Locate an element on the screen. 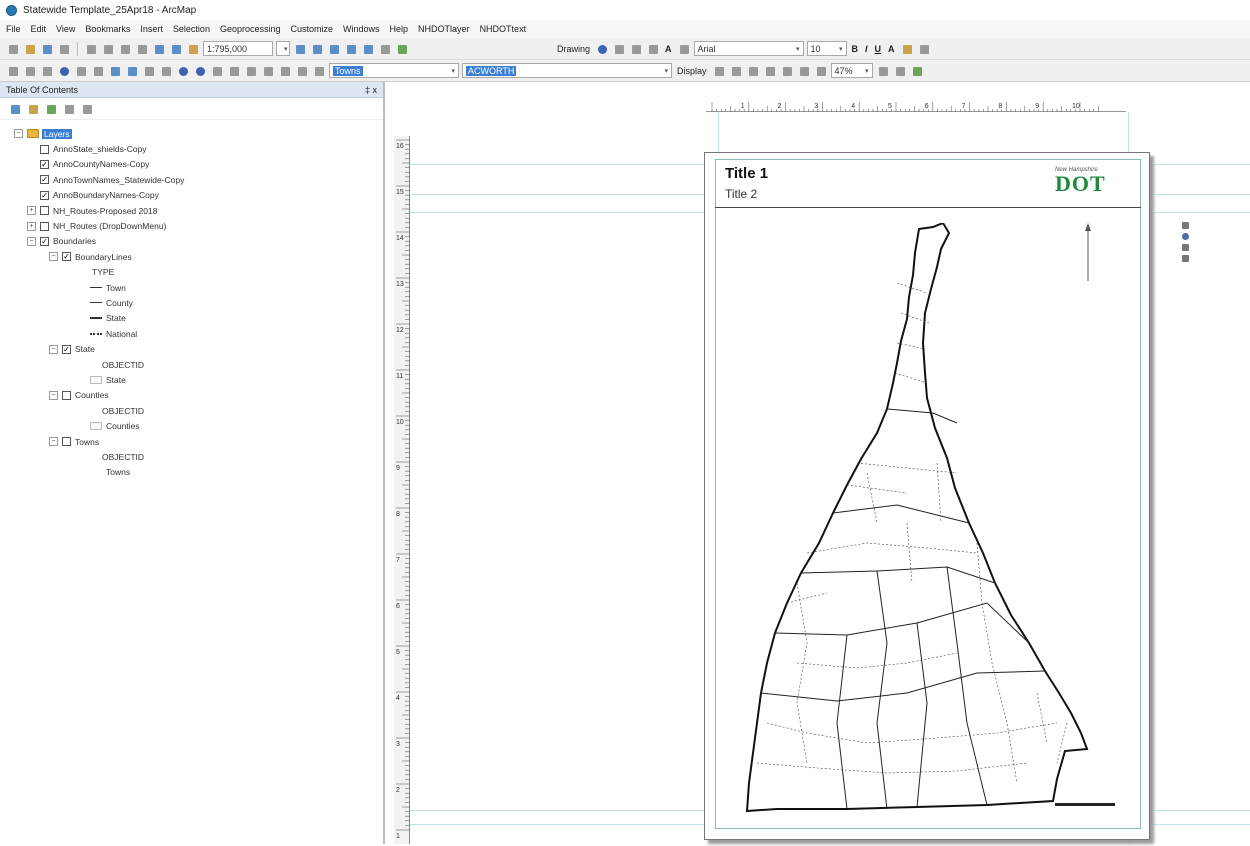 This screenshot has width=1250, height=846. north-arrow-icon is located at coordinates (1088, 253).